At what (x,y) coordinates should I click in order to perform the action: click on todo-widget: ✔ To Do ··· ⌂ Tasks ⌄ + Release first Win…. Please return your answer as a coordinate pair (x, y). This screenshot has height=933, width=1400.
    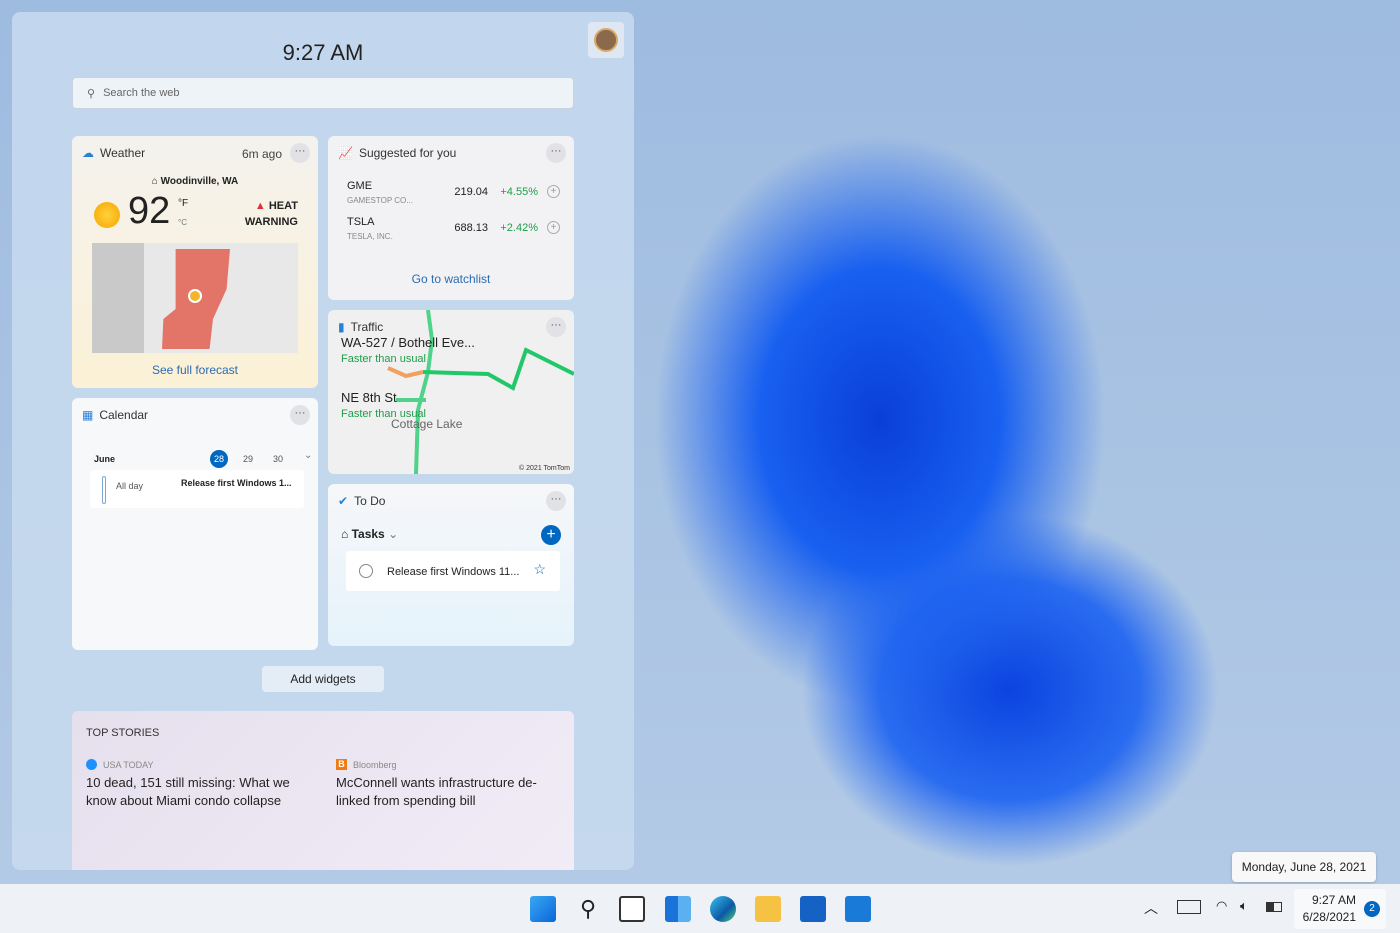
    Looking at the image, I should click on (451, 565).